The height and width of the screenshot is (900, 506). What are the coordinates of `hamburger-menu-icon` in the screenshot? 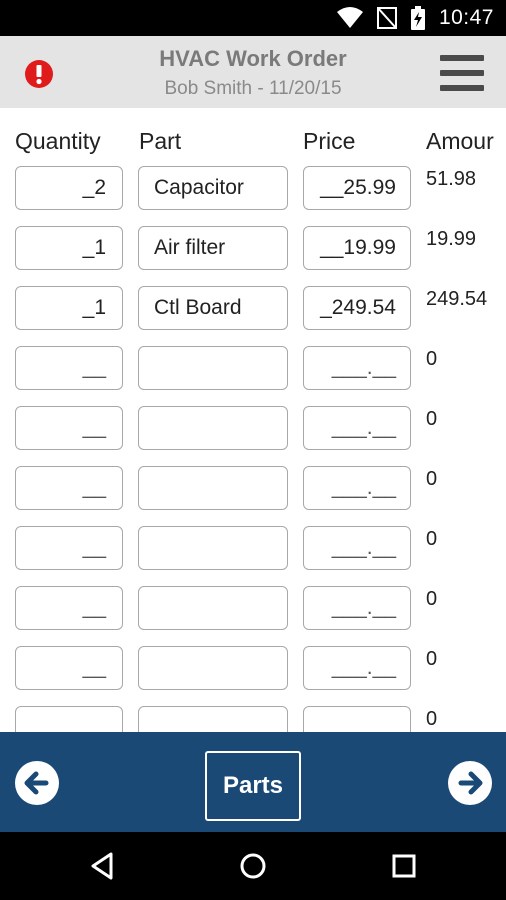 It's located at (462, 73).